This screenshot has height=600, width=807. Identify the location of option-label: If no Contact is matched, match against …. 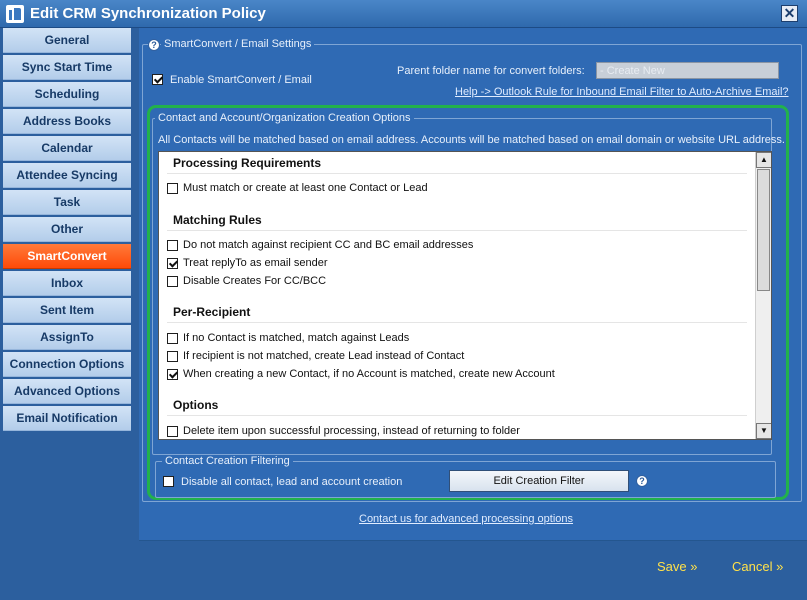
(296, 338).